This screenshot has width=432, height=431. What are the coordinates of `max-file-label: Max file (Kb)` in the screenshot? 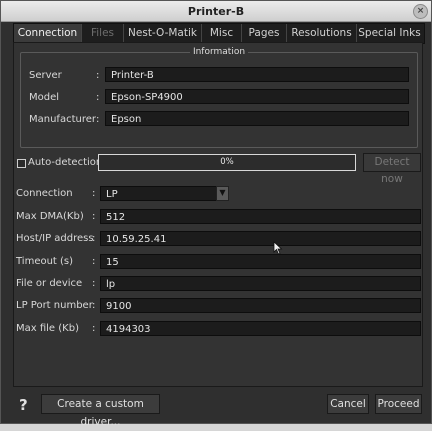 It's located at (47, 328).